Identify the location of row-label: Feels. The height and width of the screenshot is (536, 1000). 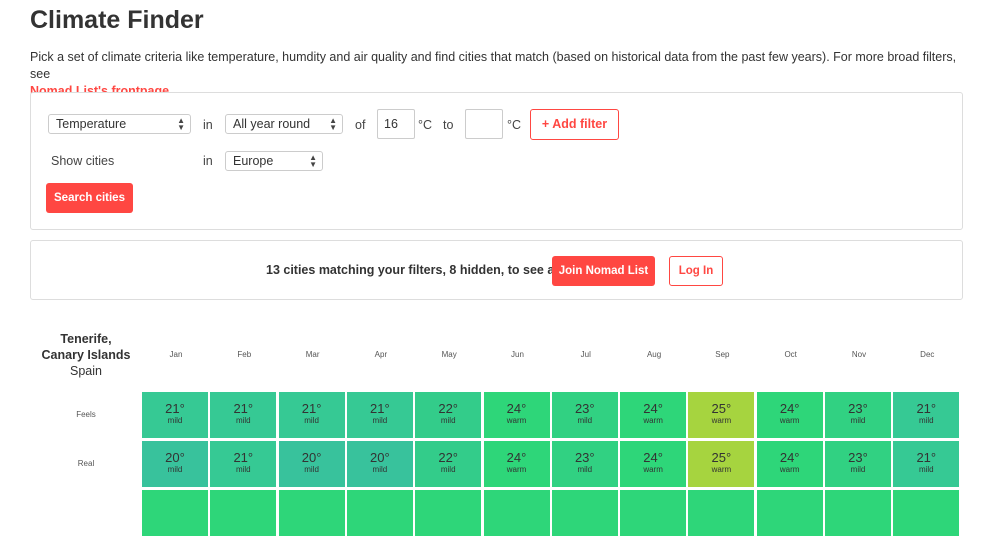
(86, 414).